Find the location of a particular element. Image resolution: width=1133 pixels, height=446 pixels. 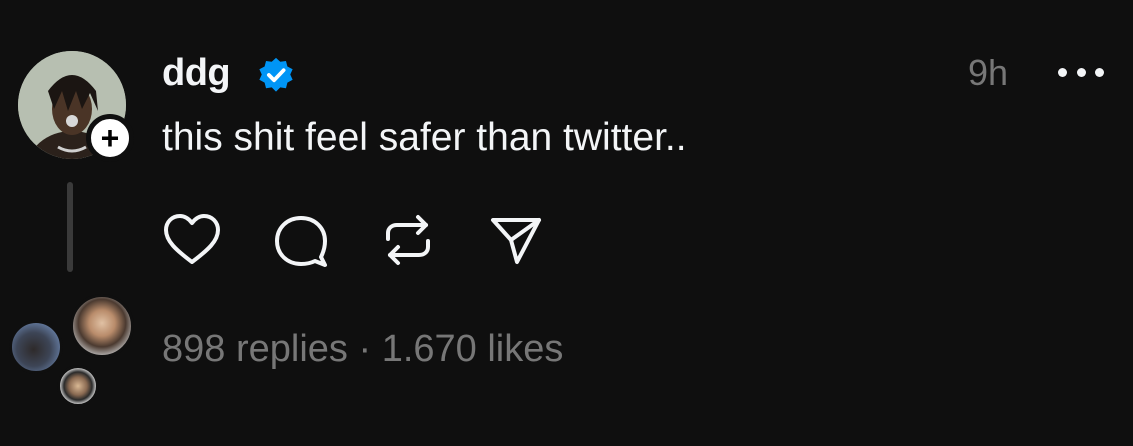

plus-icon: + is located at coordinates (110, 138).